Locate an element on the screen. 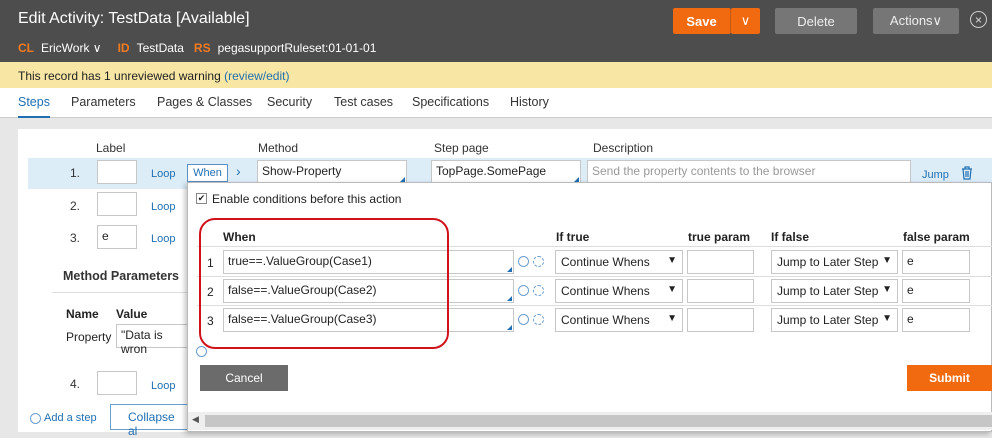 This screenshot has height=438, width=992. label-column-header: Label is located at coordinates (111, 148).